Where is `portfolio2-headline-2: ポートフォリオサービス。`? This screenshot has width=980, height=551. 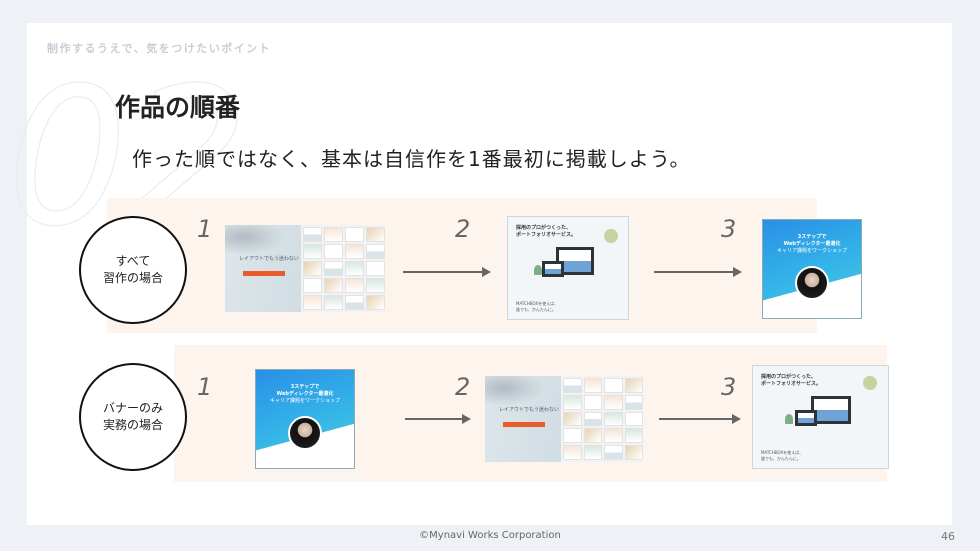
portfolio2-headline-2: ポートフォリオサービス。 is located at coordinates (791, 383).